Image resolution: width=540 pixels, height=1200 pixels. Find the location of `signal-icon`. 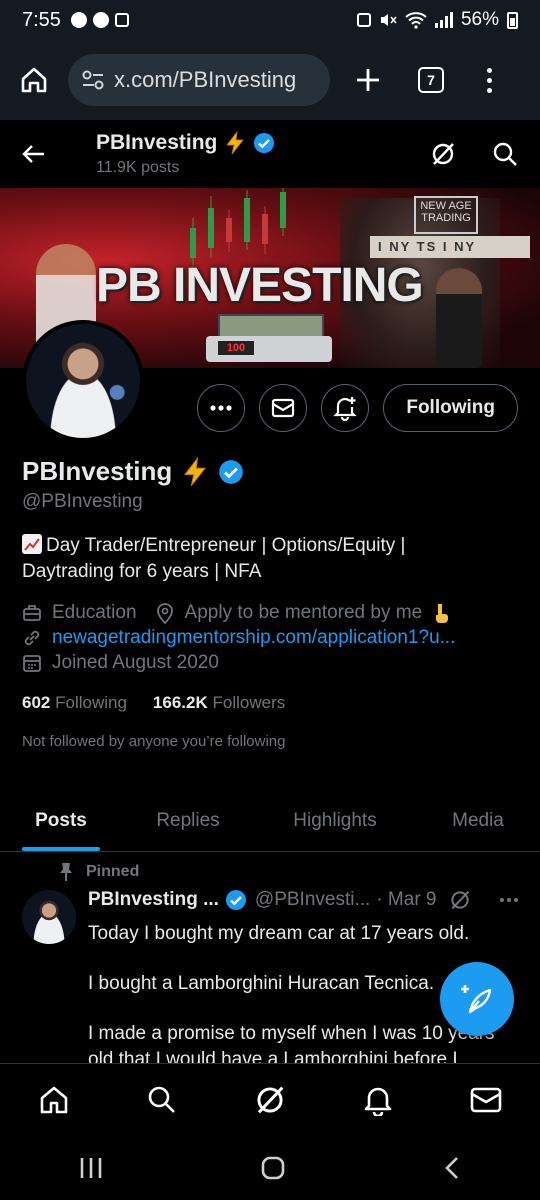

signal-icon is located at coordinates (443, 20).